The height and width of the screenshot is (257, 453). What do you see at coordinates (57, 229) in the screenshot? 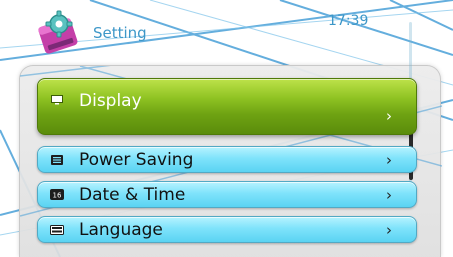
I see `keyboard-icon` at bounding box center [57, 229].